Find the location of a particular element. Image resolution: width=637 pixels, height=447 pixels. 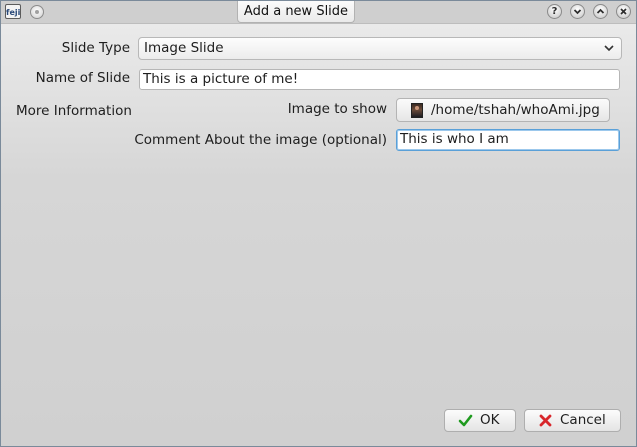

cancel-label: Cancel is located at coordinates (583, 420).